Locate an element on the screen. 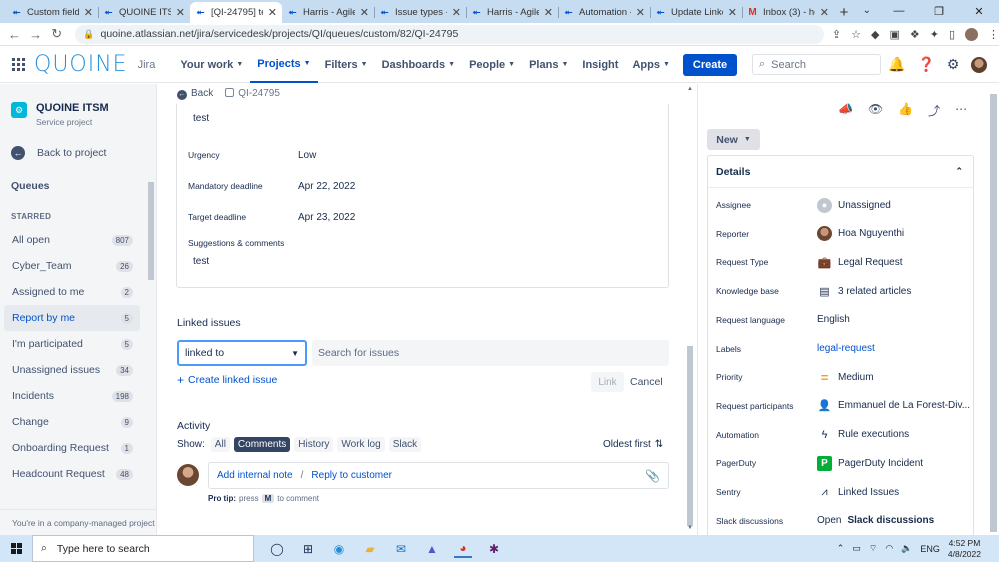  volume-icon: 🔈 is located at coordinates (906, 548).